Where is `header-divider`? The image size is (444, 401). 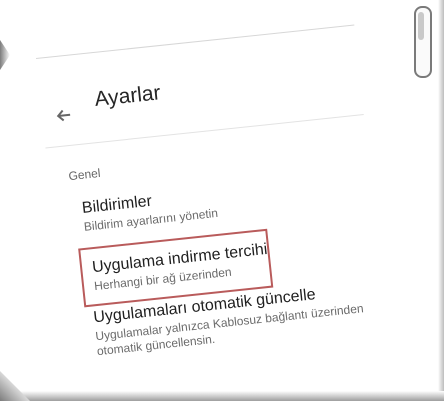
header-divider is located at coordinates (204, 131).